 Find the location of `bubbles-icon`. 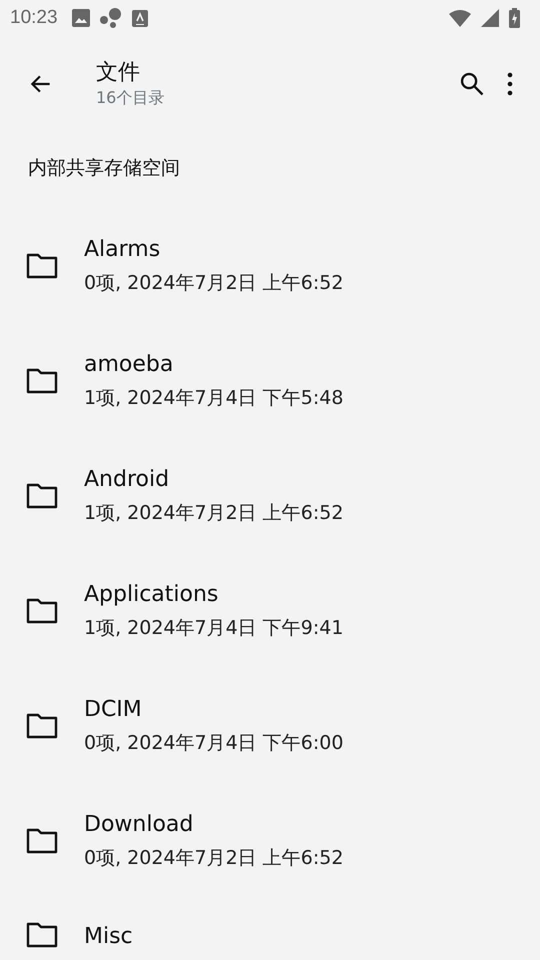

bubbles-icon is located at coordinates (111, 18).